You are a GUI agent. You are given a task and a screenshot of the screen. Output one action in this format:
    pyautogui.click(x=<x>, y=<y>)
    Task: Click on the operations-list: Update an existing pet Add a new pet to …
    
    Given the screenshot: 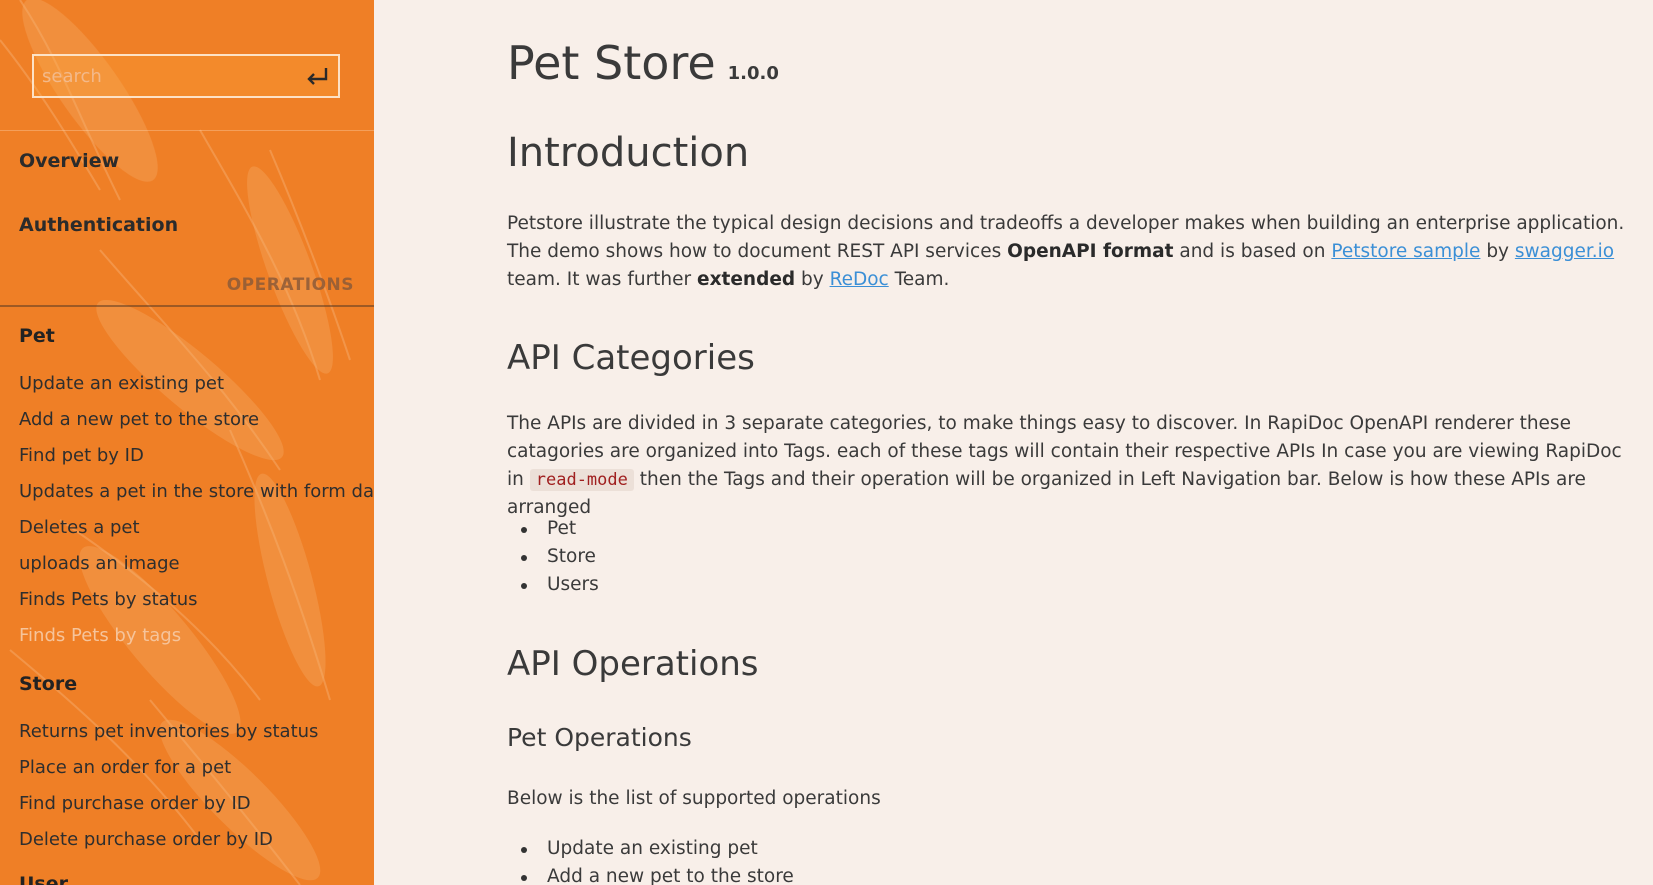 What is the action you would take?
    pyautogui.click(x=657, y=860)
    